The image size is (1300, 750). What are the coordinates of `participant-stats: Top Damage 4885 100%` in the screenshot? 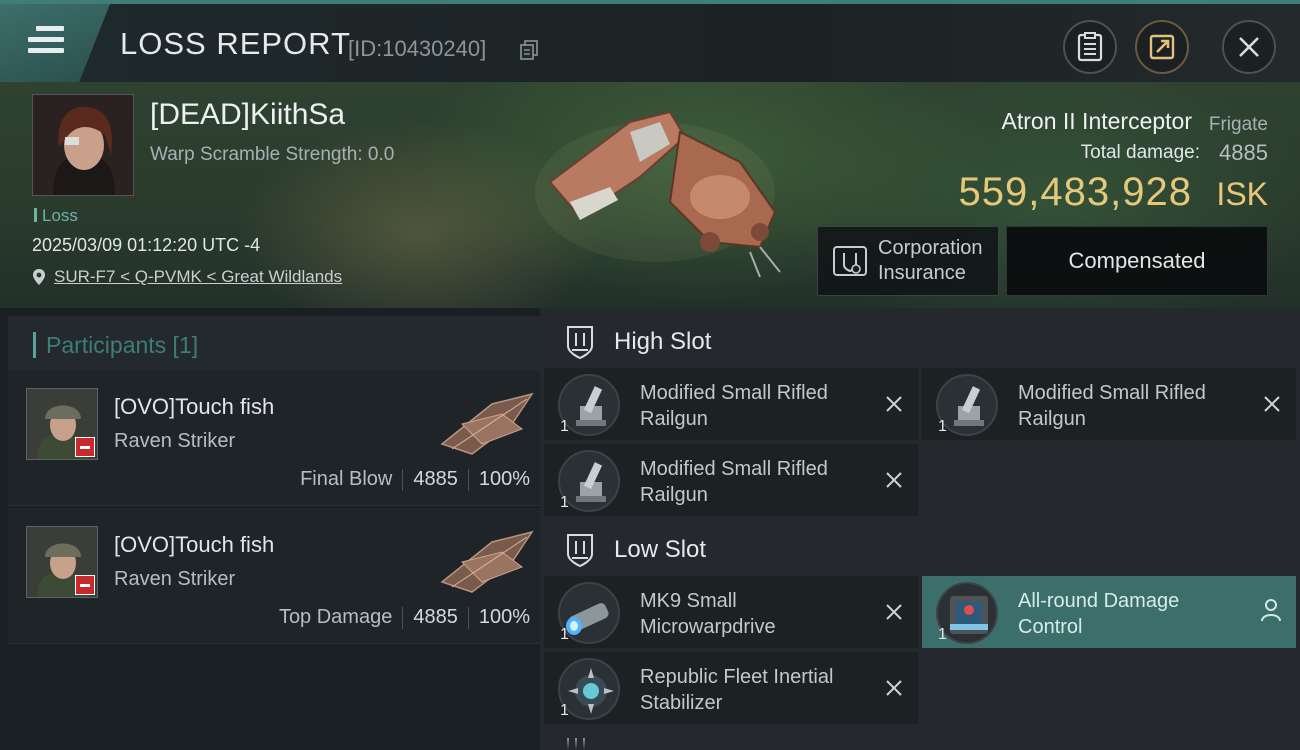 It's located at (404, 617).